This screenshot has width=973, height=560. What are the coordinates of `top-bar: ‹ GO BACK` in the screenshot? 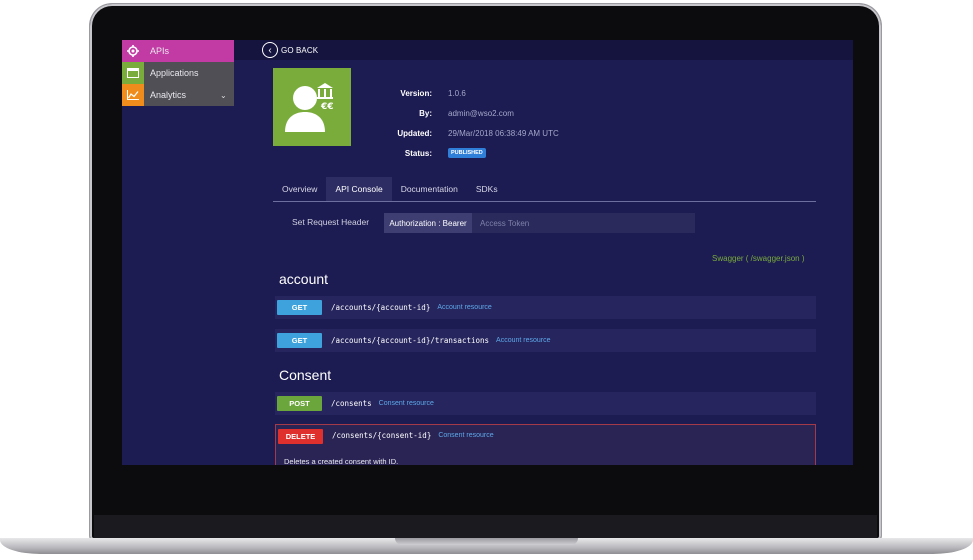 It's located at (543, 50).